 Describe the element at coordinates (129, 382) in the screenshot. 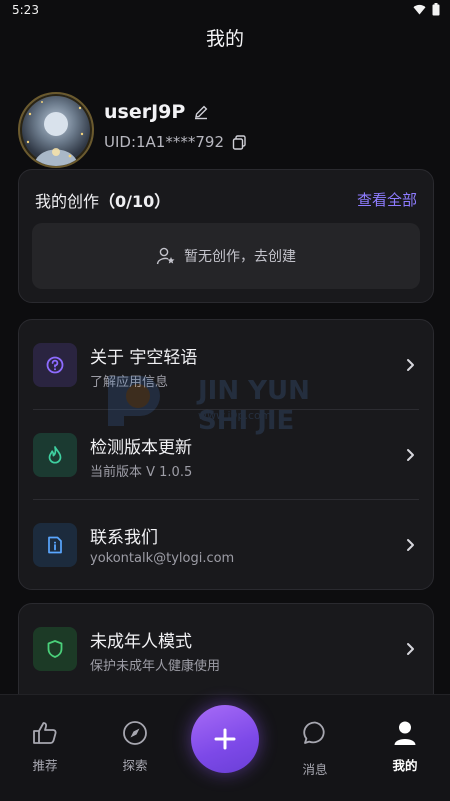

I see `menu-item-subtitle: 了解应用信息` at that location.